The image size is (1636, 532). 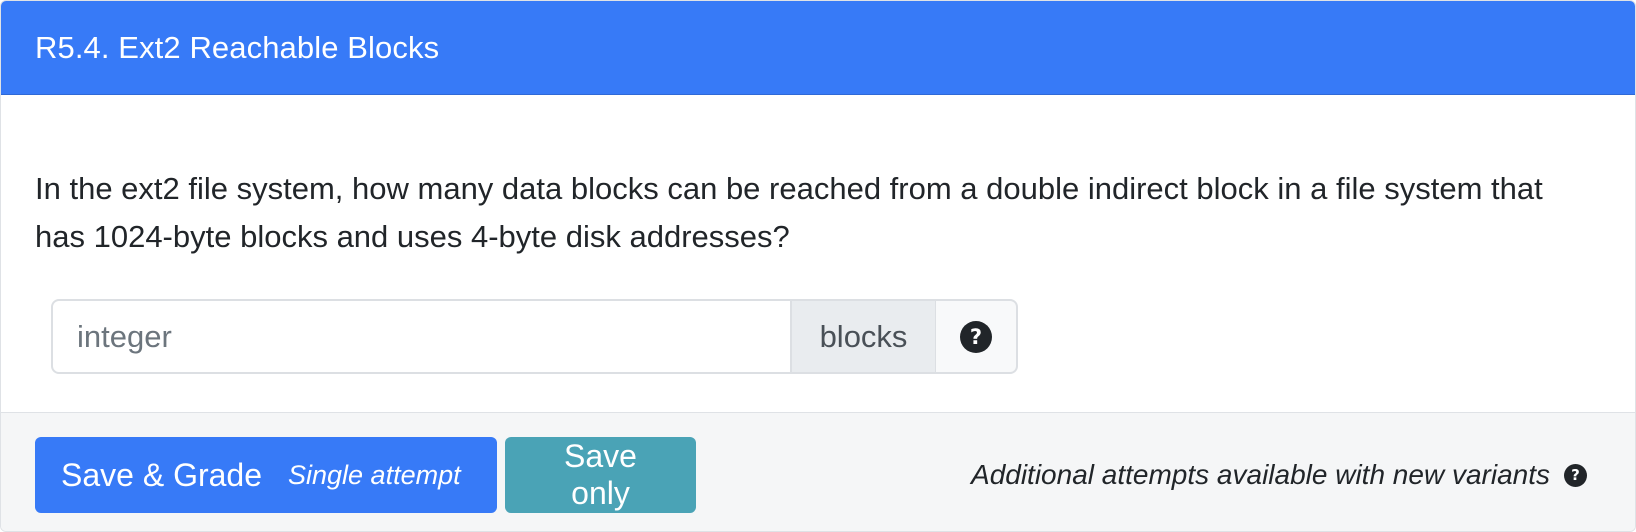 What do you see at coordinates (600, 475) in the screenshot?
I see `save-only-button: Save only` at bounding box center [600, 475].